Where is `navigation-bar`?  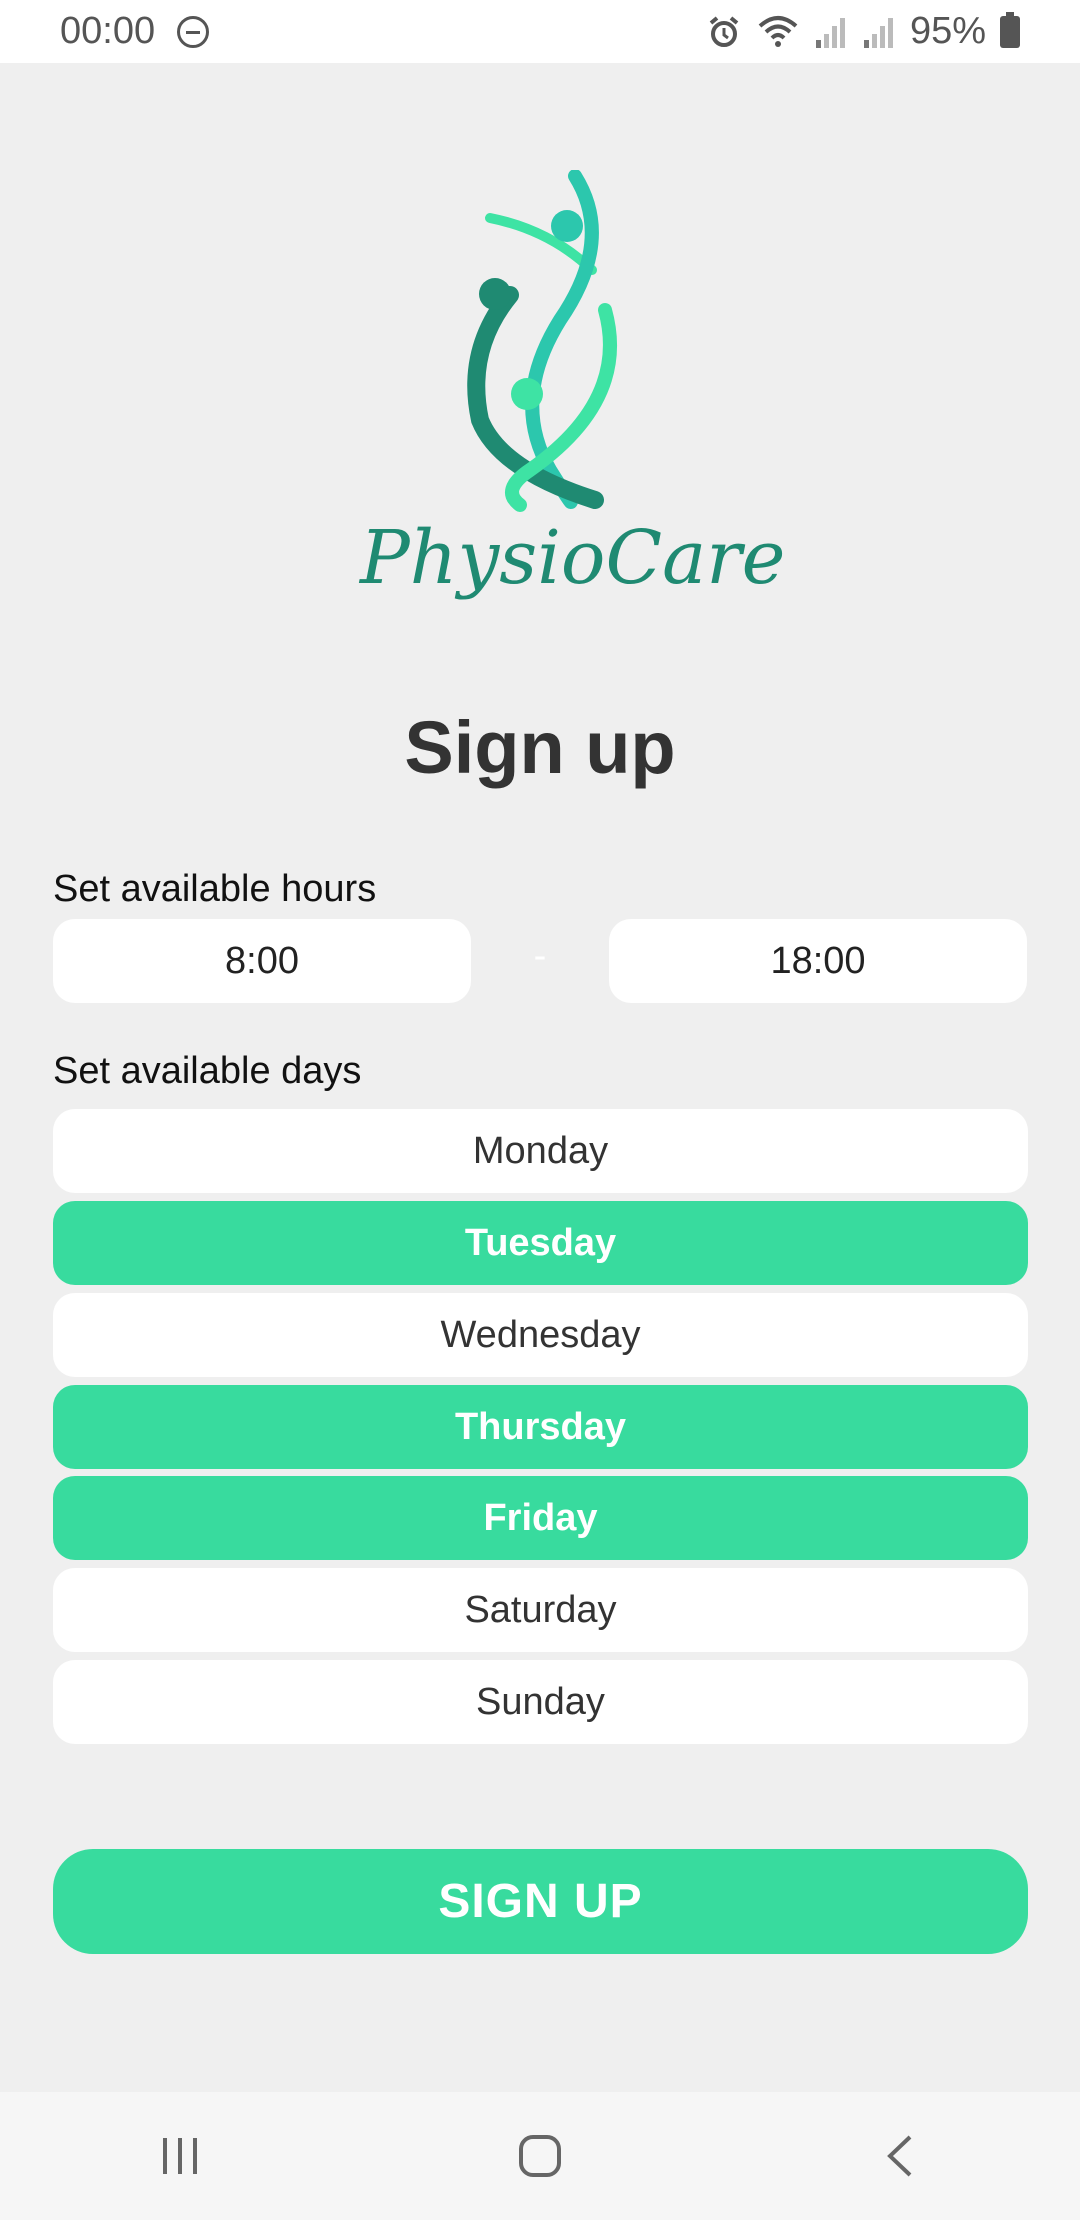 navigation-bar is located at coordinates (540, 2156).